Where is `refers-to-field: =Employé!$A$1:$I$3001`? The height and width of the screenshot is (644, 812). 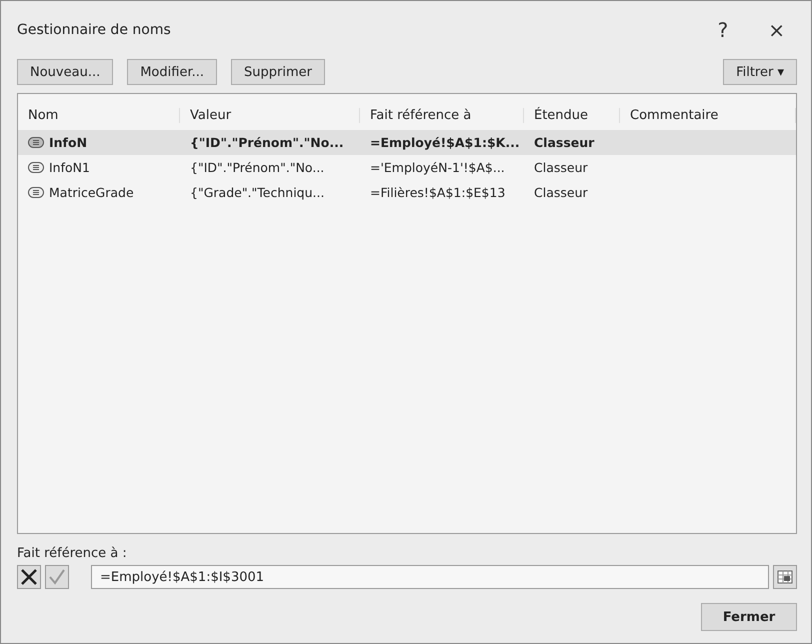
refers-to-field: =Employé!$A$1:$I$3001 is located at coordinates (430, 577).